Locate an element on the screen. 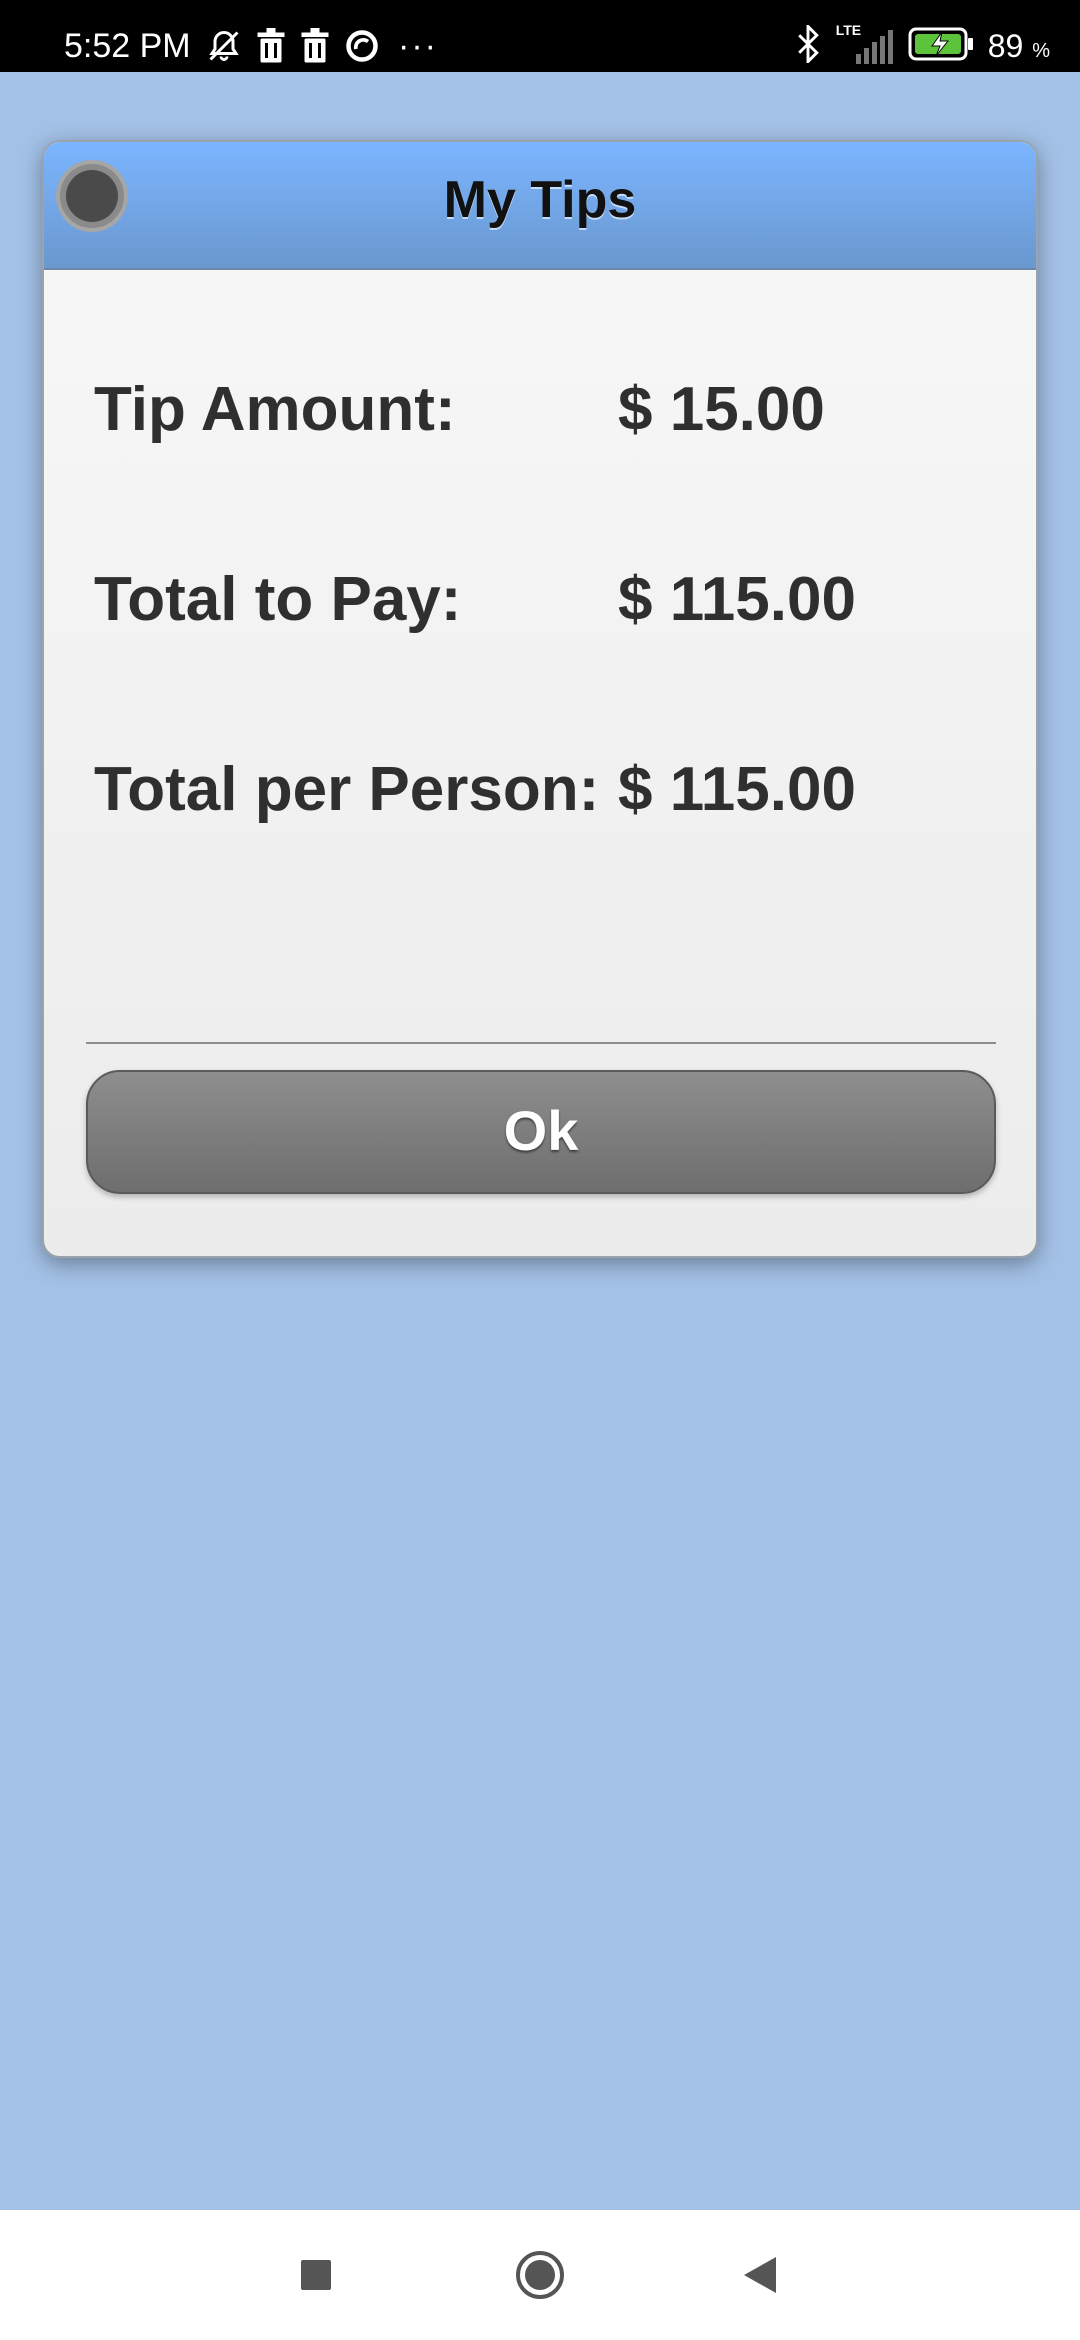  status-left-icons: ··· is located at coordinates (322, 46).